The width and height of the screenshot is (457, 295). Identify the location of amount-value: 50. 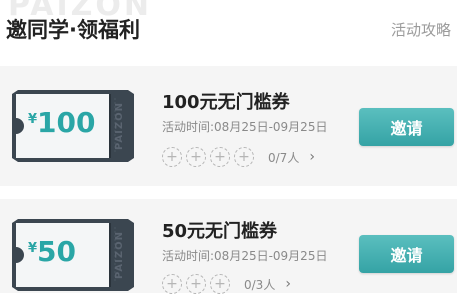
(57, 251).